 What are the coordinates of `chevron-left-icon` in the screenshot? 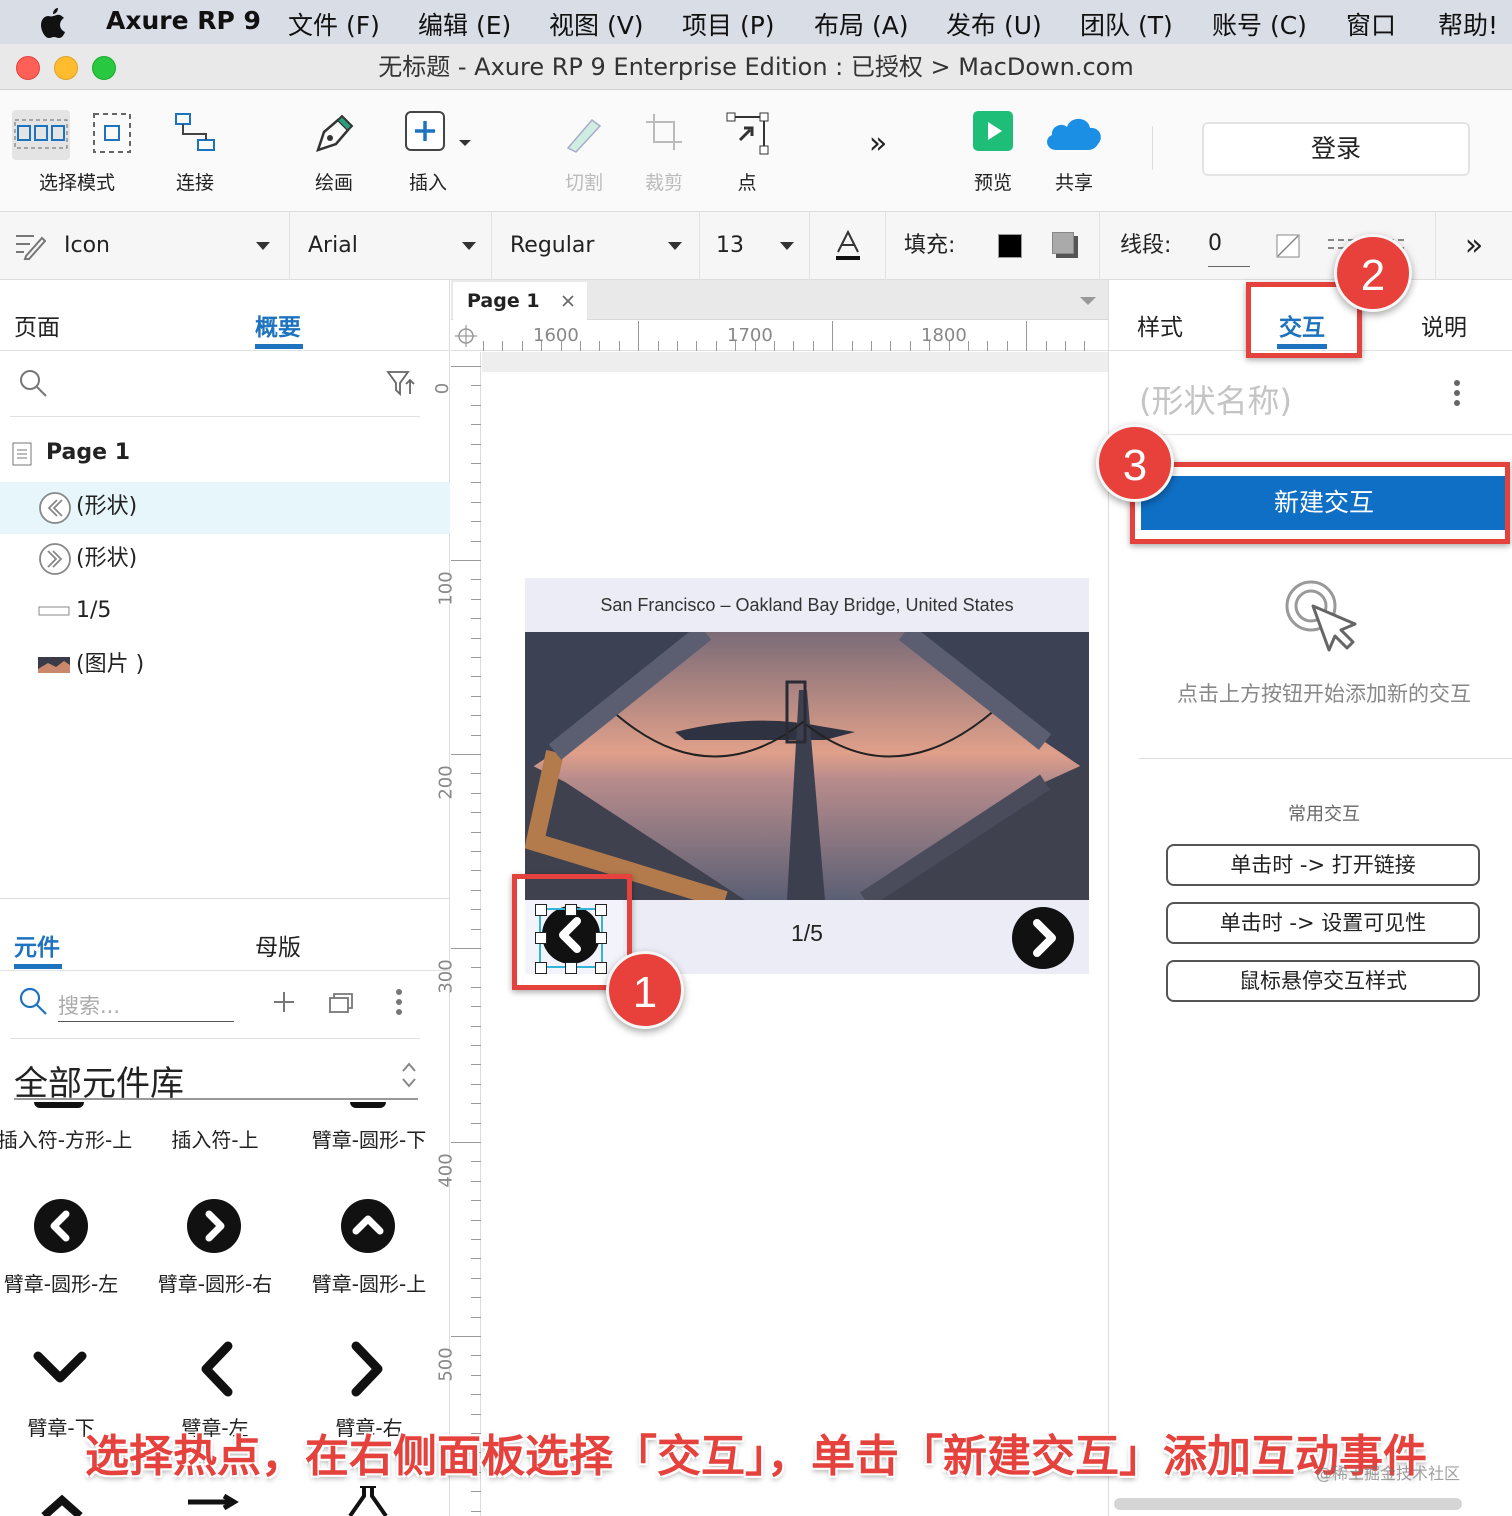 It's located at (216, 1369).